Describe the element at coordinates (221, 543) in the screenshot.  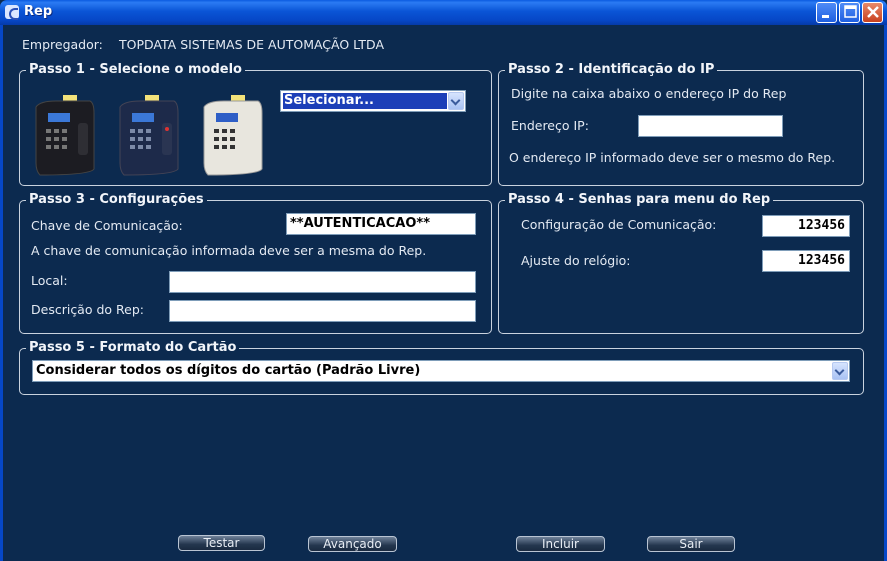
I see `test-button: Testar` at that location.